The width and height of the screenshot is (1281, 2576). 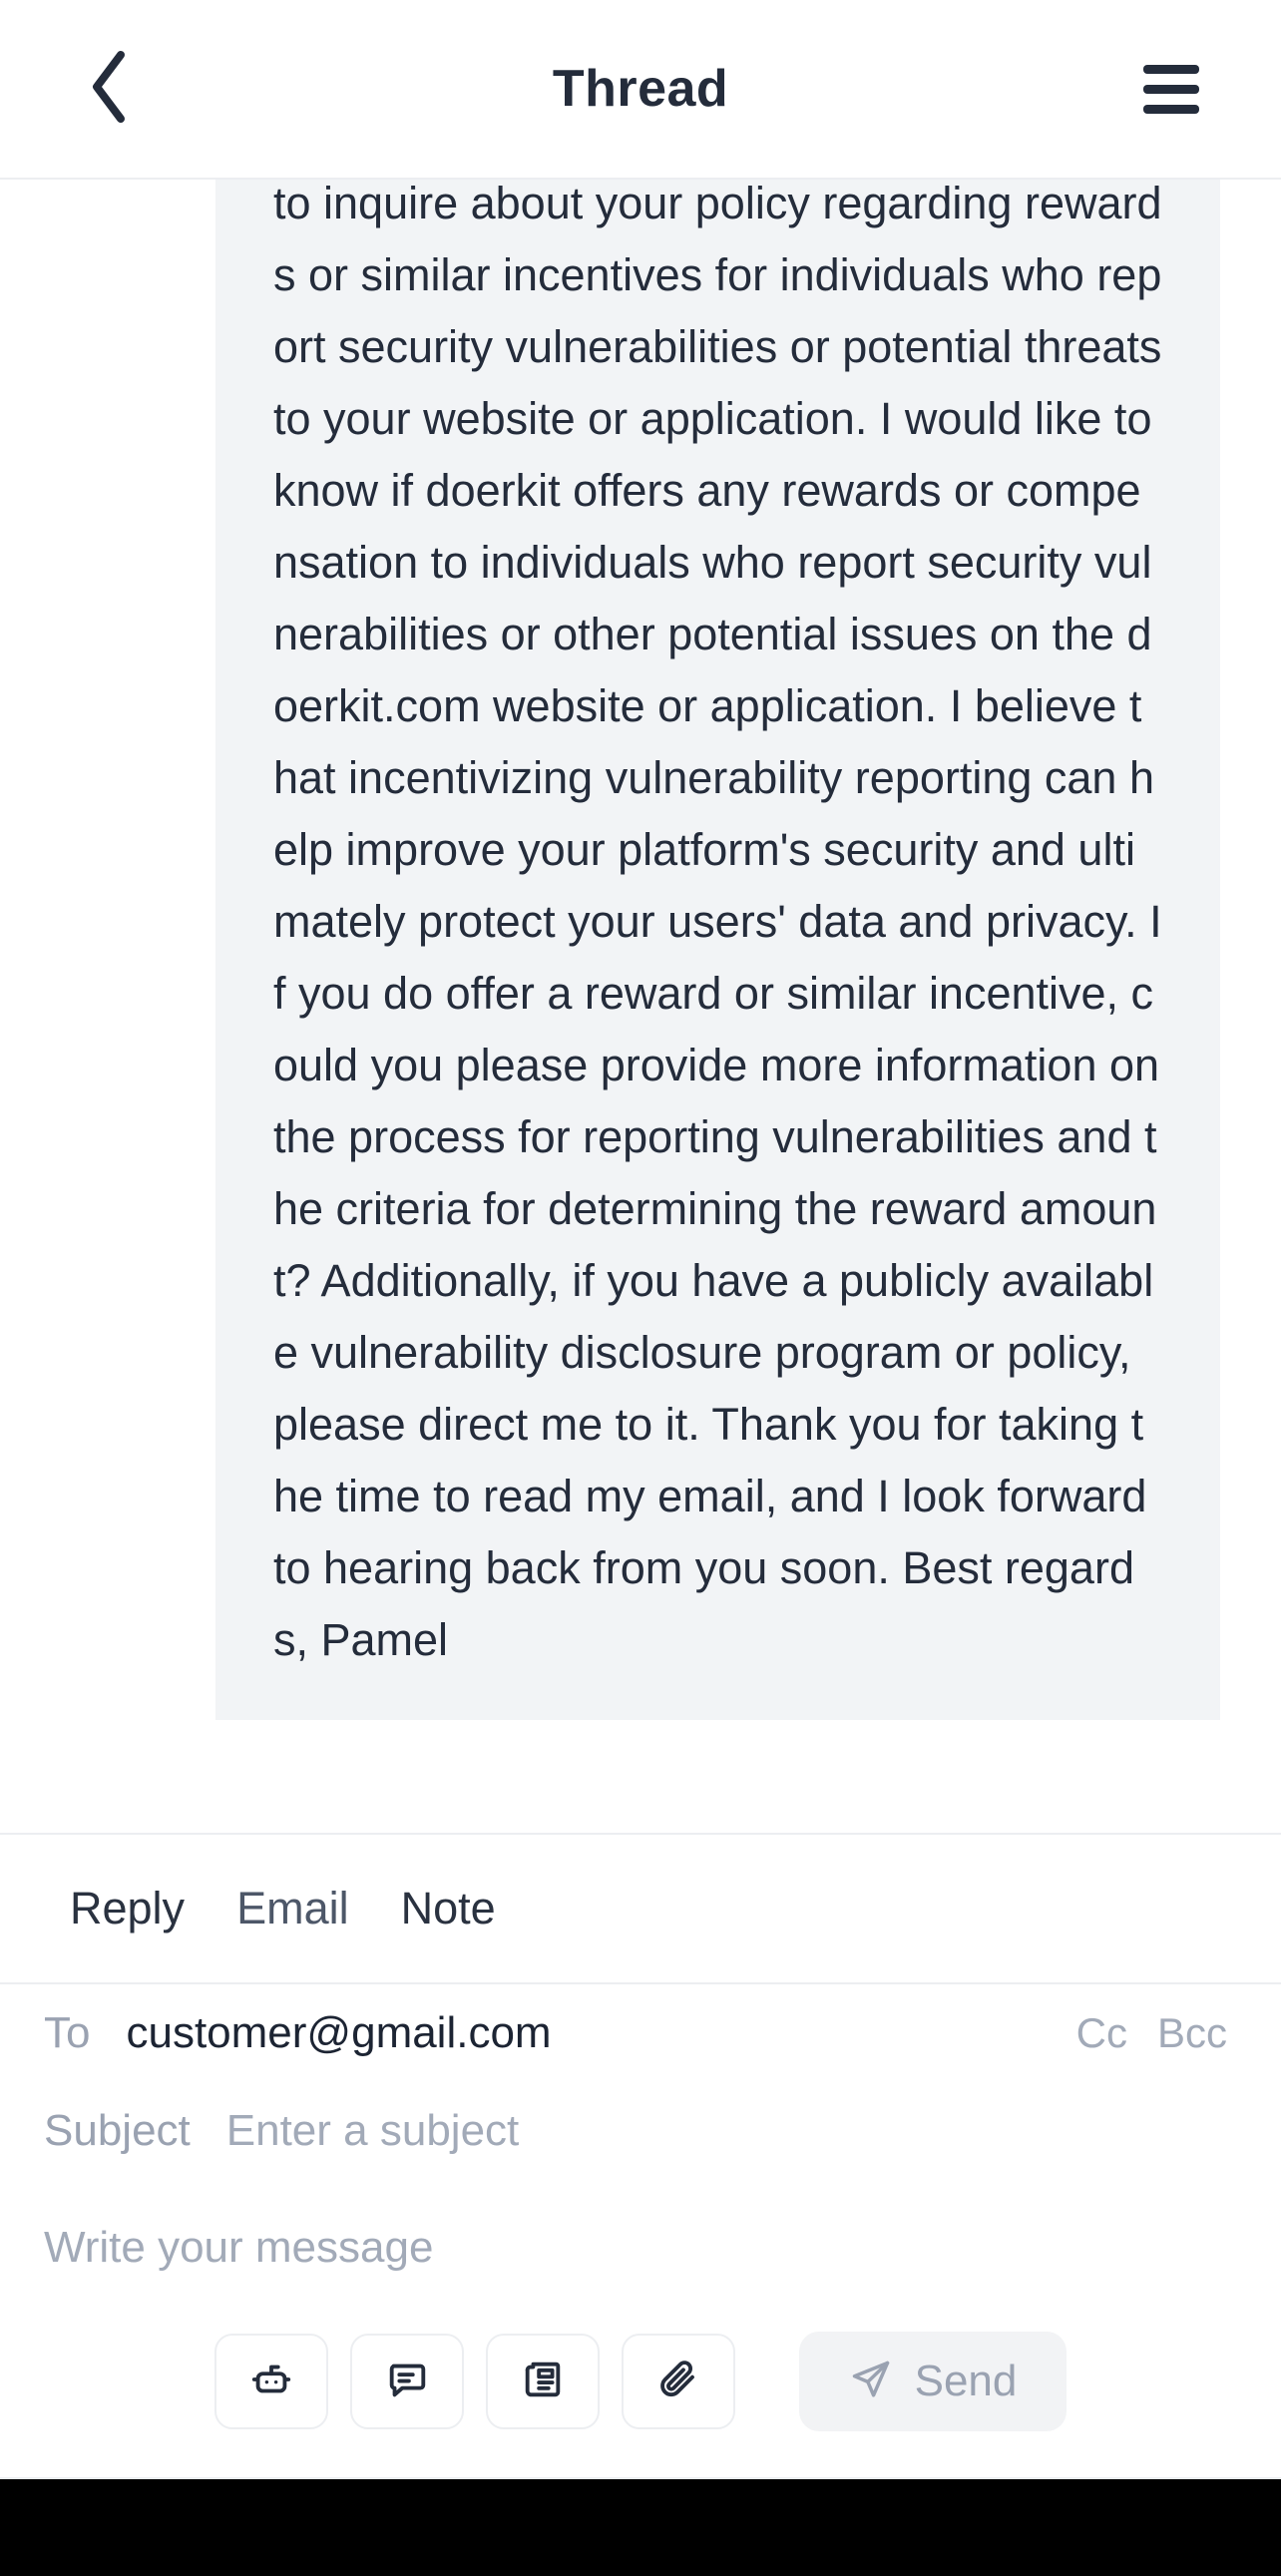 I want to click on bcc-button: Bcc, so click(x=1192, y=2033).